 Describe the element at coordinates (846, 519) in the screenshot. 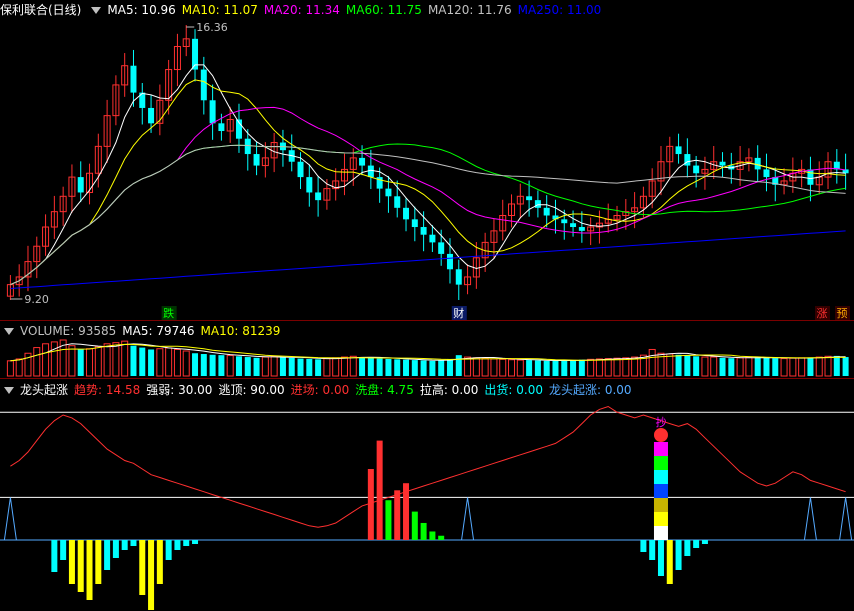

I see `signal-spike` at that location.